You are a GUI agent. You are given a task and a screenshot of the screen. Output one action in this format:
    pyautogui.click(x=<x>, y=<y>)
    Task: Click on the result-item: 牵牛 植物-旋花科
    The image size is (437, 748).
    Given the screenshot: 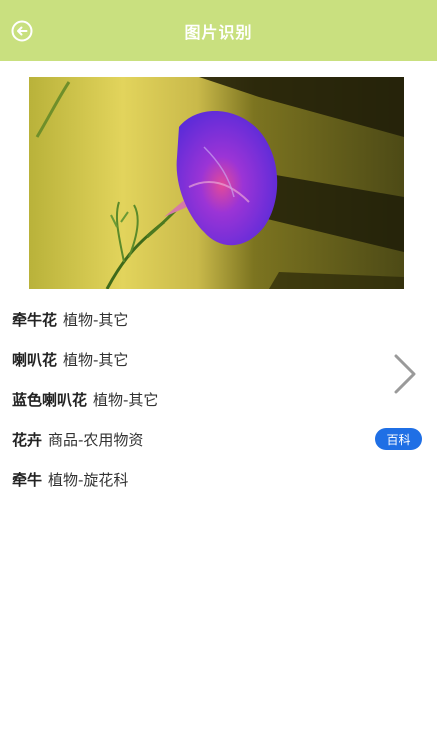 What is the action you would take?
    pyautogui.click(x=218, y=479)
    